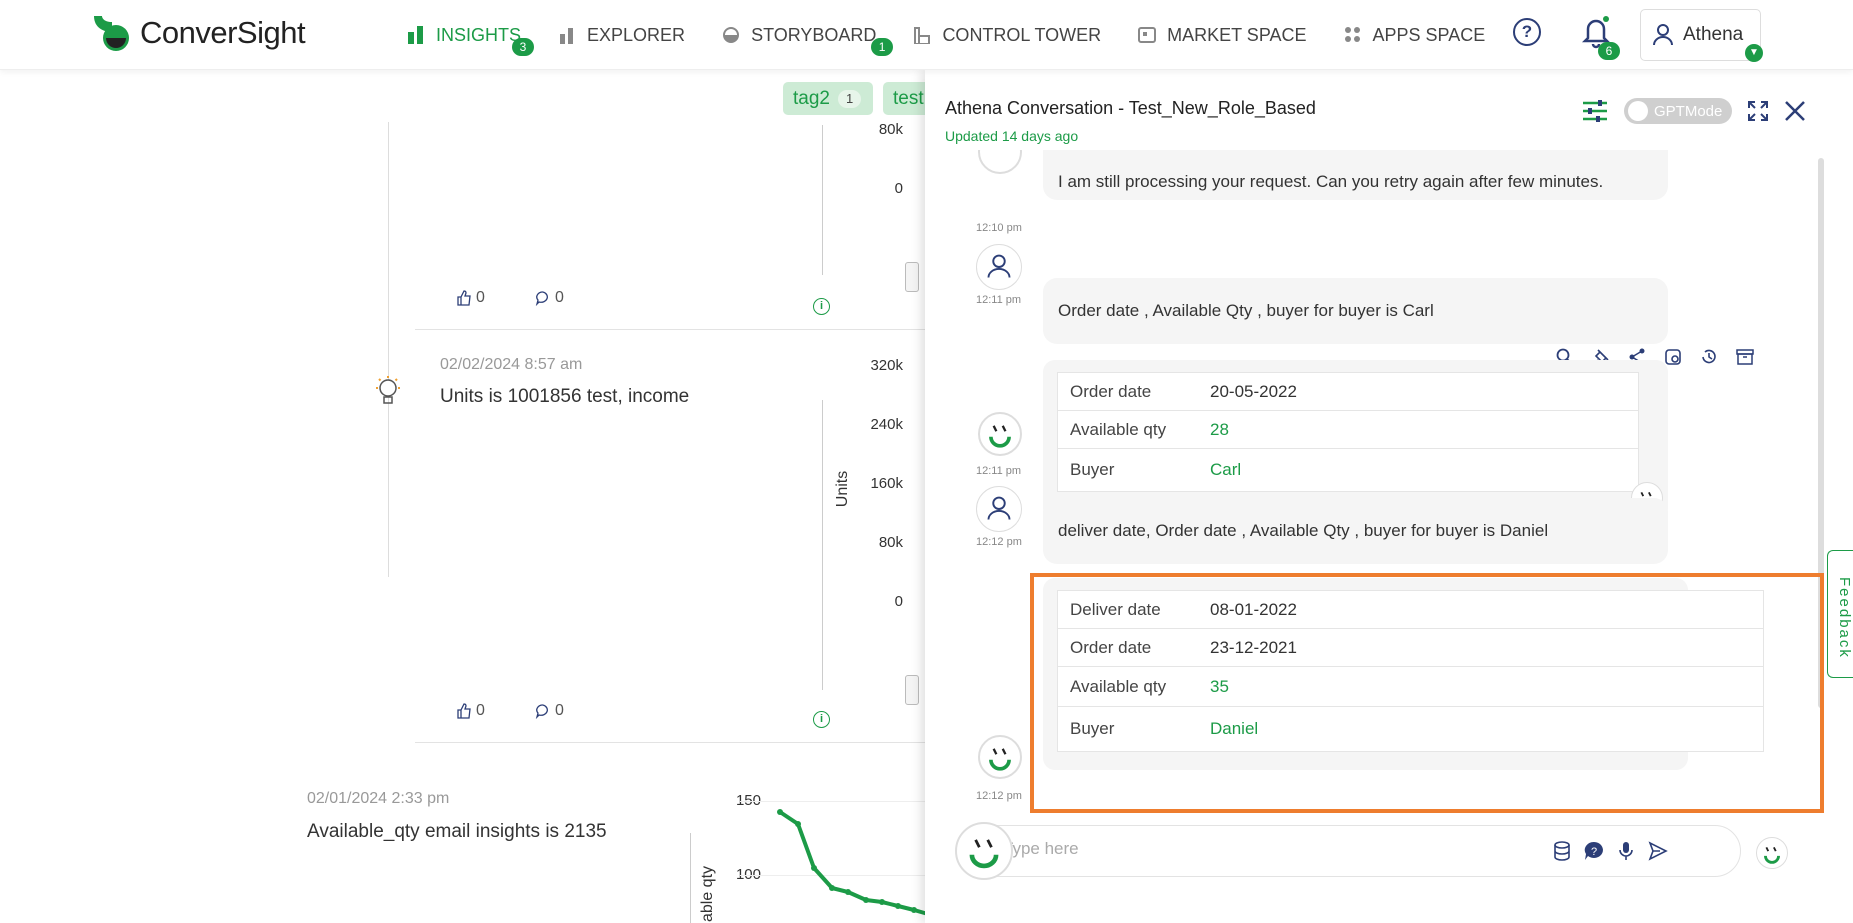 The height and width of the screenshot is (923, 1853). Describe the element at coordinates (1283, 849) in the screenshot. I see `chat-input` at that location.